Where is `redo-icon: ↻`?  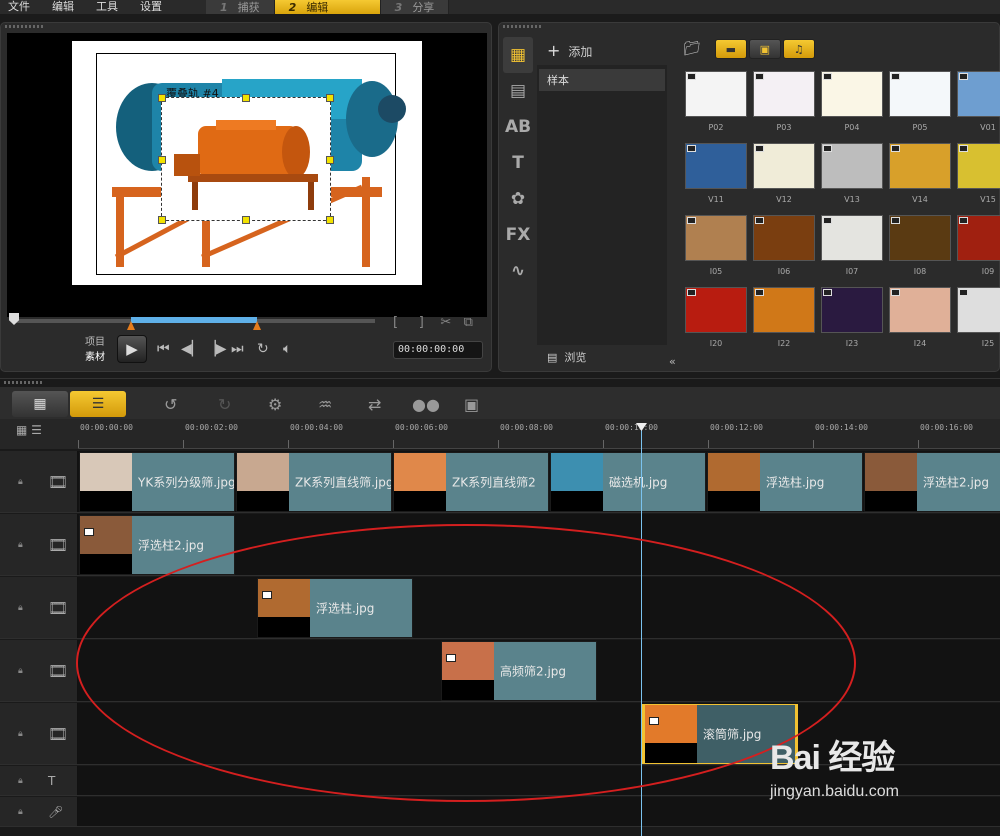 redo-icon: ↻ is located at coordinates (224, 404).